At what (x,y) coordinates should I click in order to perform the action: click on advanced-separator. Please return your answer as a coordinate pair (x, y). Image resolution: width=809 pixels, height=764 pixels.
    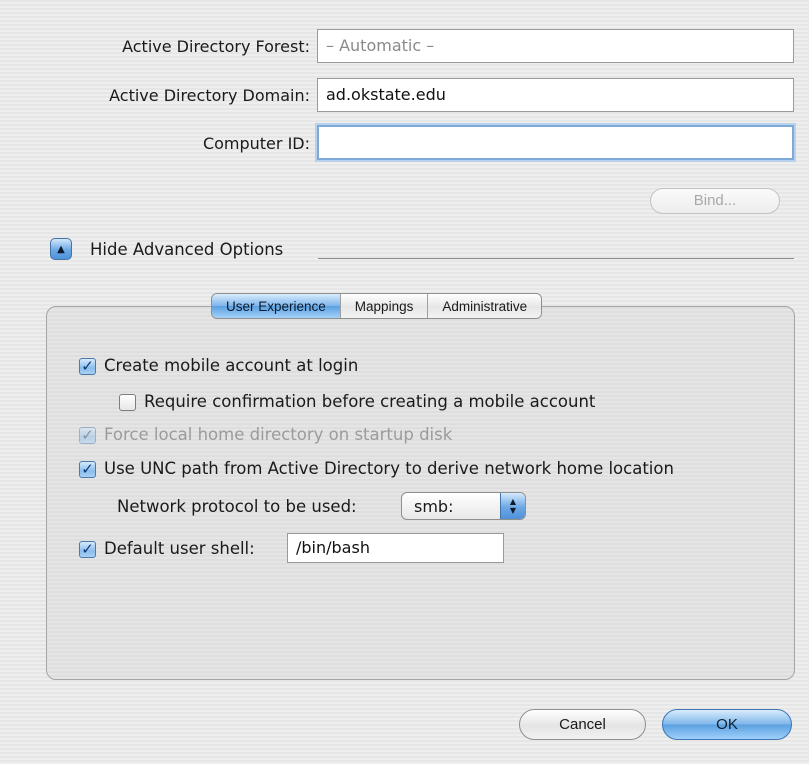
    Looking at the image, I should click on (556, 258).